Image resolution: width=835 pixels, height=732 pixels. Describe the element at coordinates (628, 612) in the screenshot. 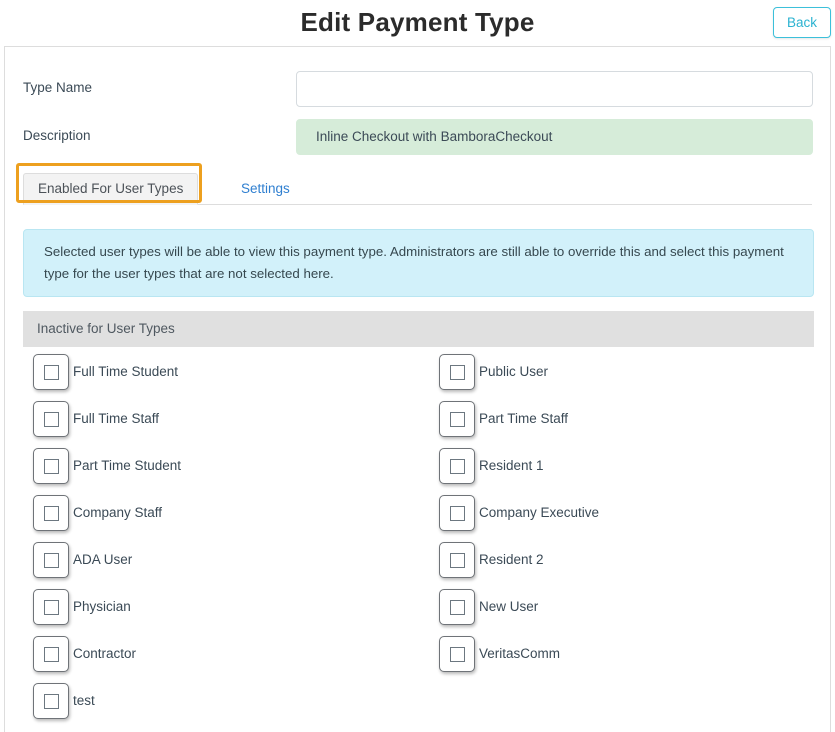

I see `user-type-item: New User` at that location.